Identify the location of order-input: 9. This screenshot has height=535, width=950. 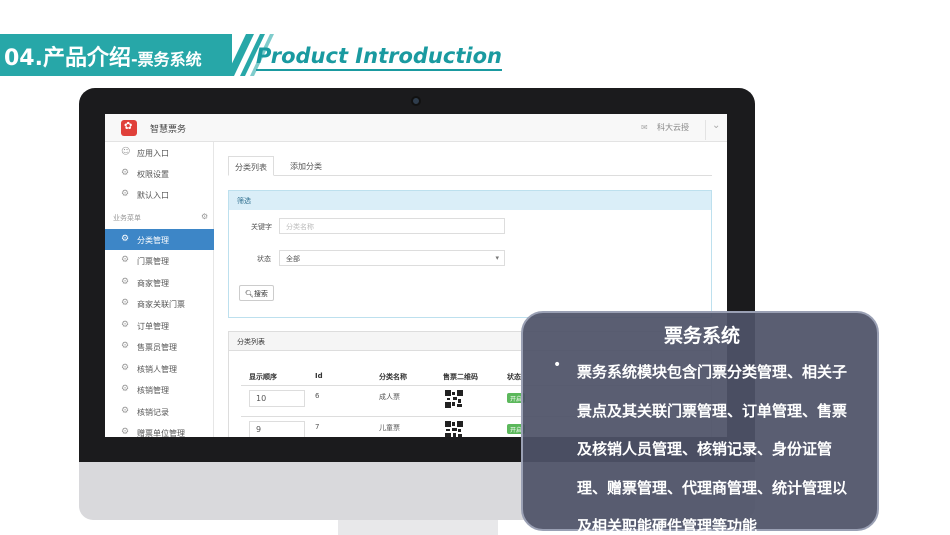
(277, 429).